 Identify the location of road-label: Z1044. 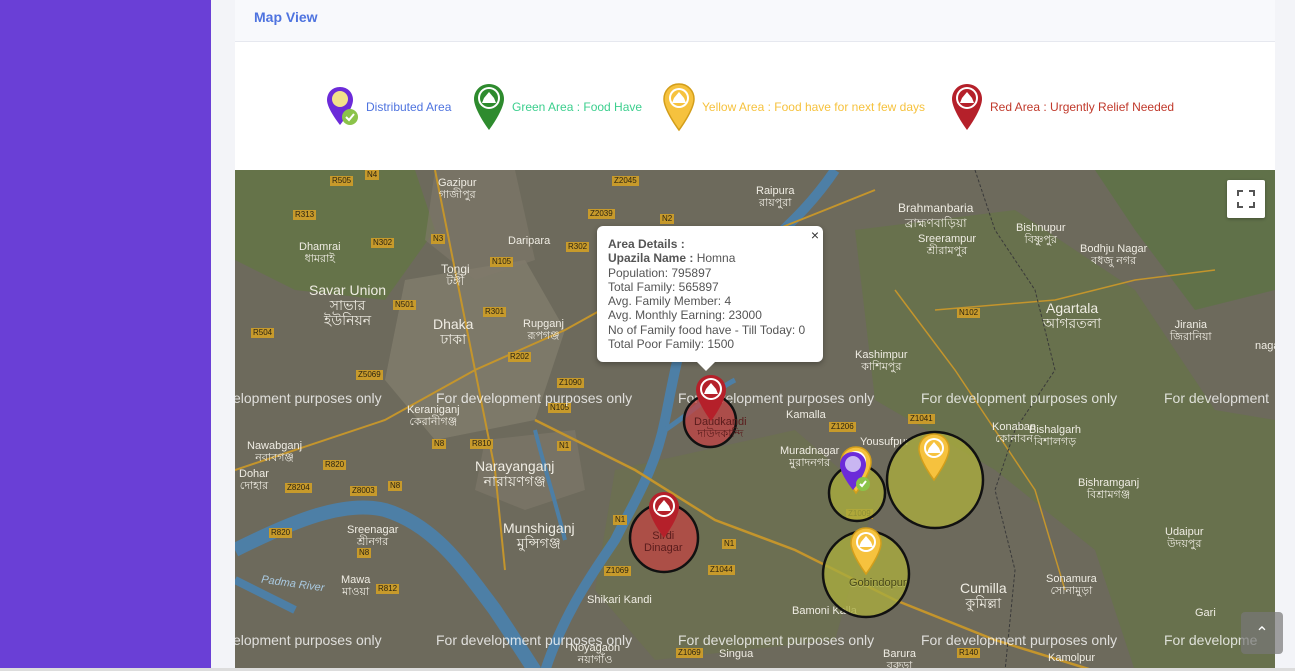
(721, 570).